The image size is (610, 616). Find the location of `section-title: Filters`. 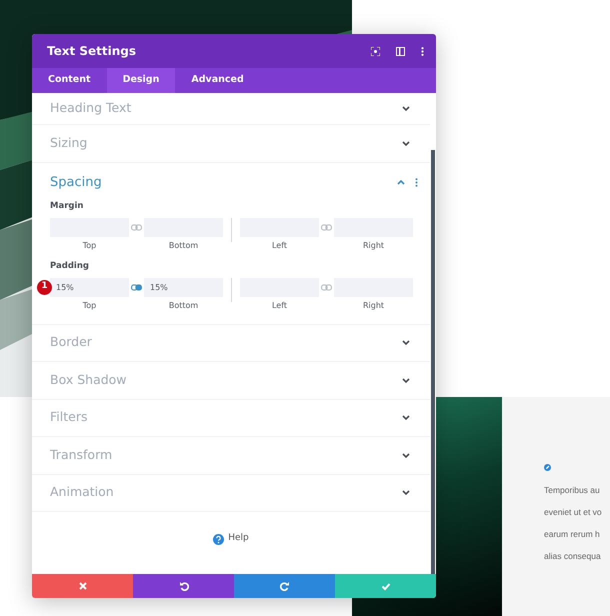

section-title: Filters is located at coordinates (226, 418).